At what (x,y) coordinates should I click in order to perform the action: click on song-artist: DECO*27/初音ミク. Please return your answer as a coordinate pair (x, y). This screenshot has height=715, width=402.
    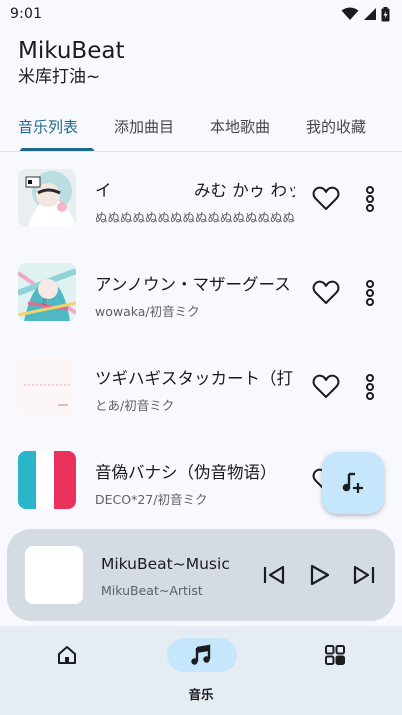
    Looking at the image, I should click on (151, 499).